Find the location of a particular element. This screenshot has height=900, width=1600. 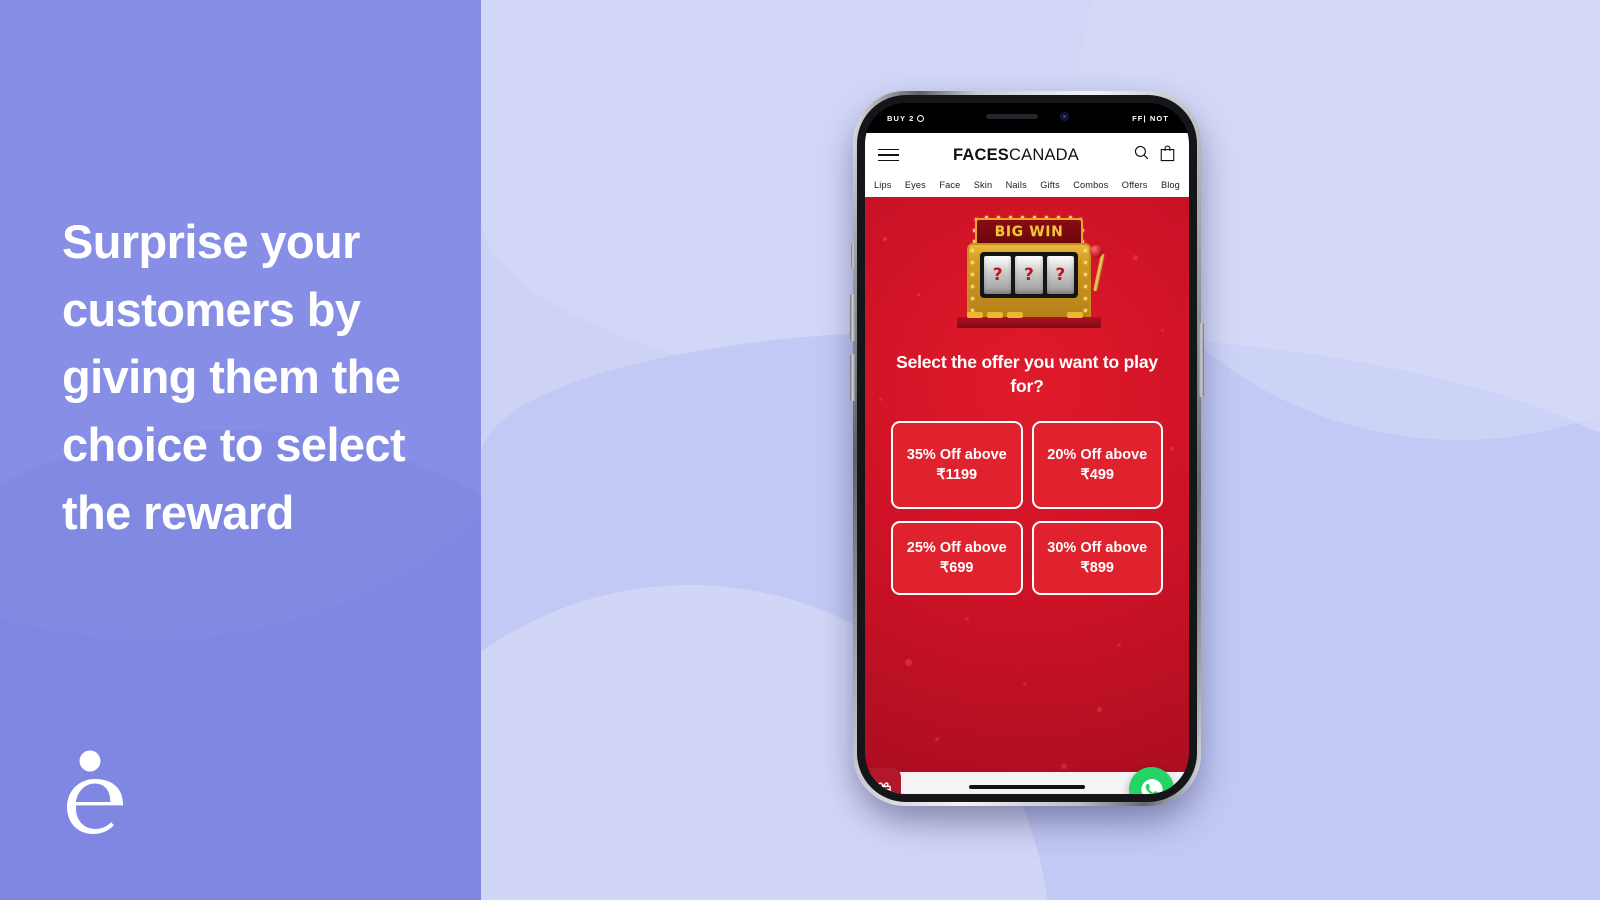

offer-card-30-off: 30% Off above ₹899 is located at coordinates (1097, 557).